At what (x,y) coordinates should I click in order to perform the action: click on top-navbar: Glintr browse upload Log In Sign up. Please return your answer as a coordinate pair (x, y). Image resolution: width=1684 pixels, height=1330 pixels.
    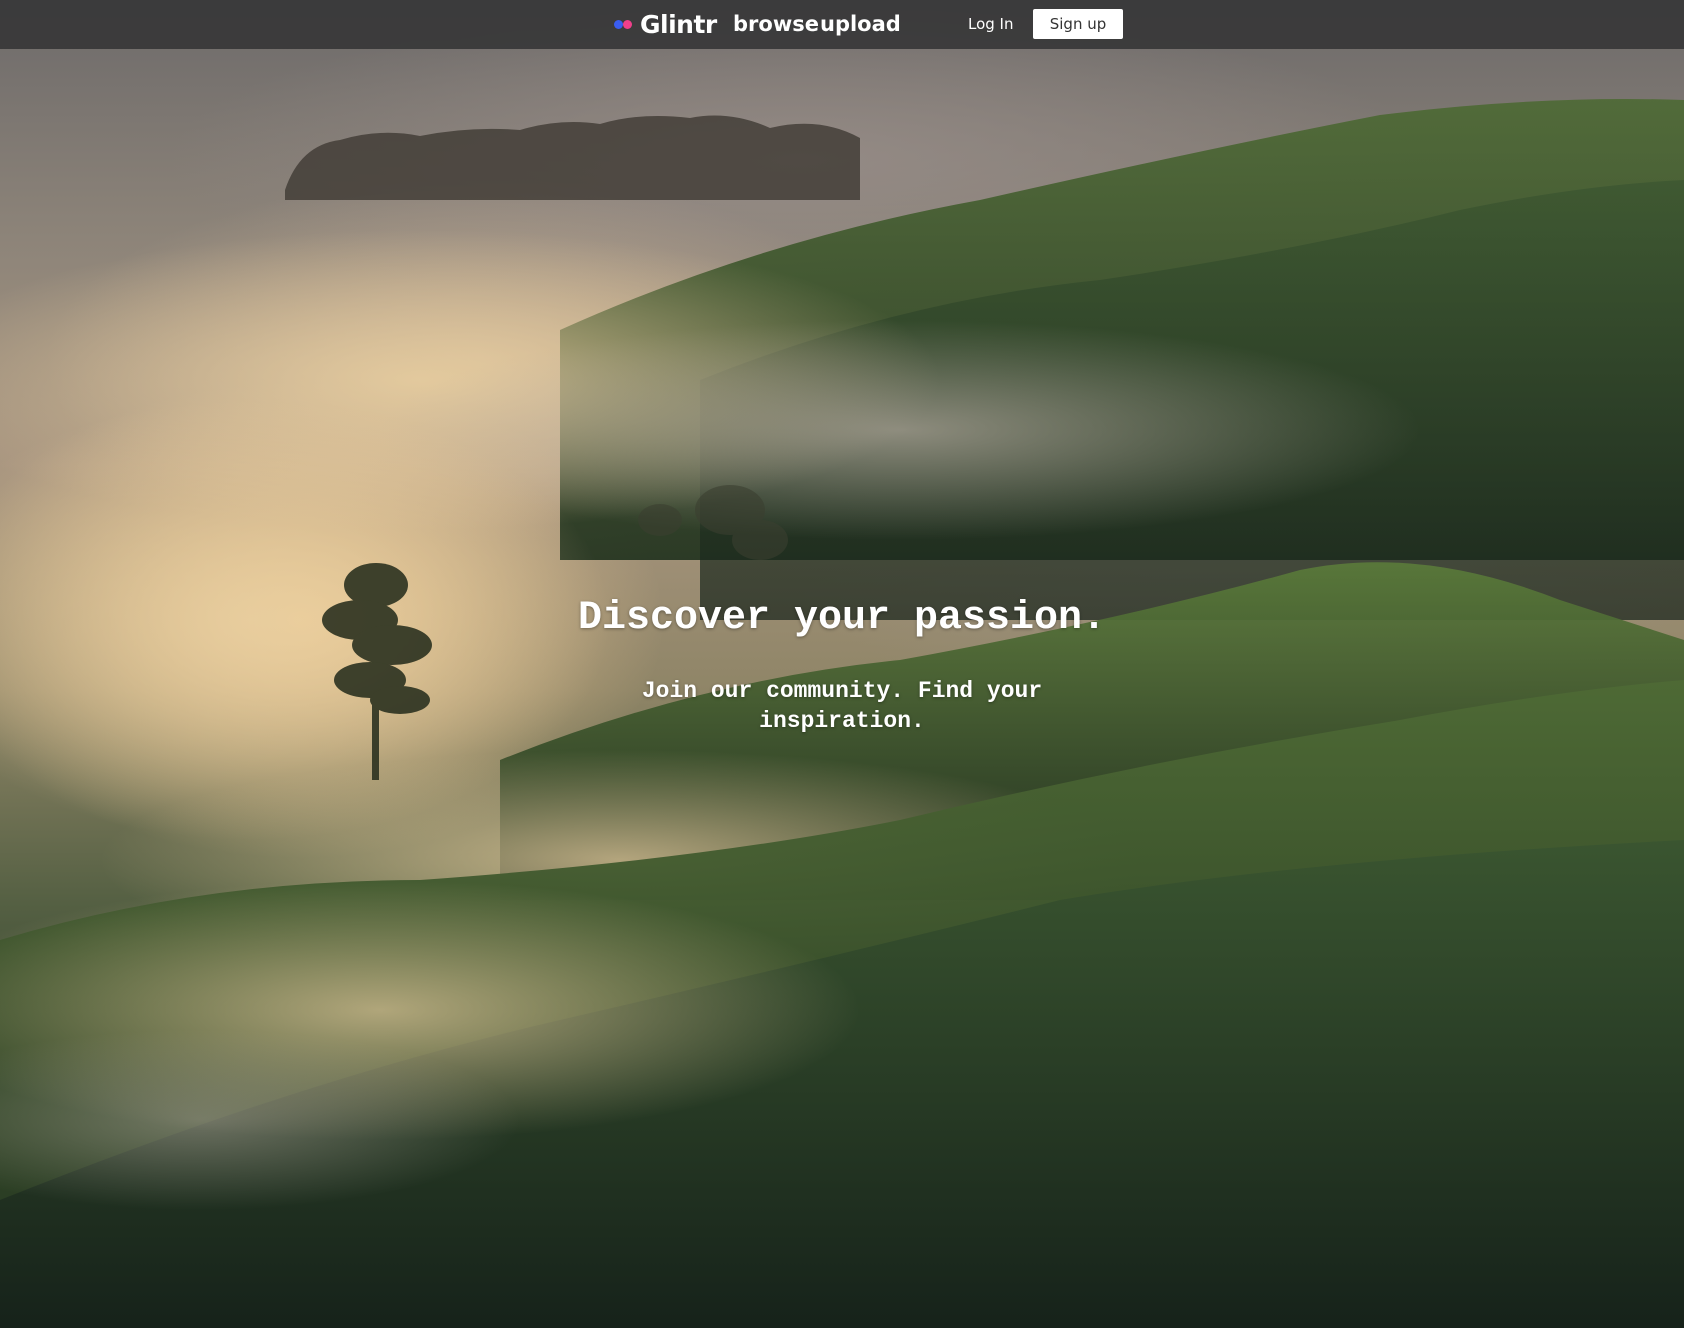
    Looking at the image, I should click on (842, 24).